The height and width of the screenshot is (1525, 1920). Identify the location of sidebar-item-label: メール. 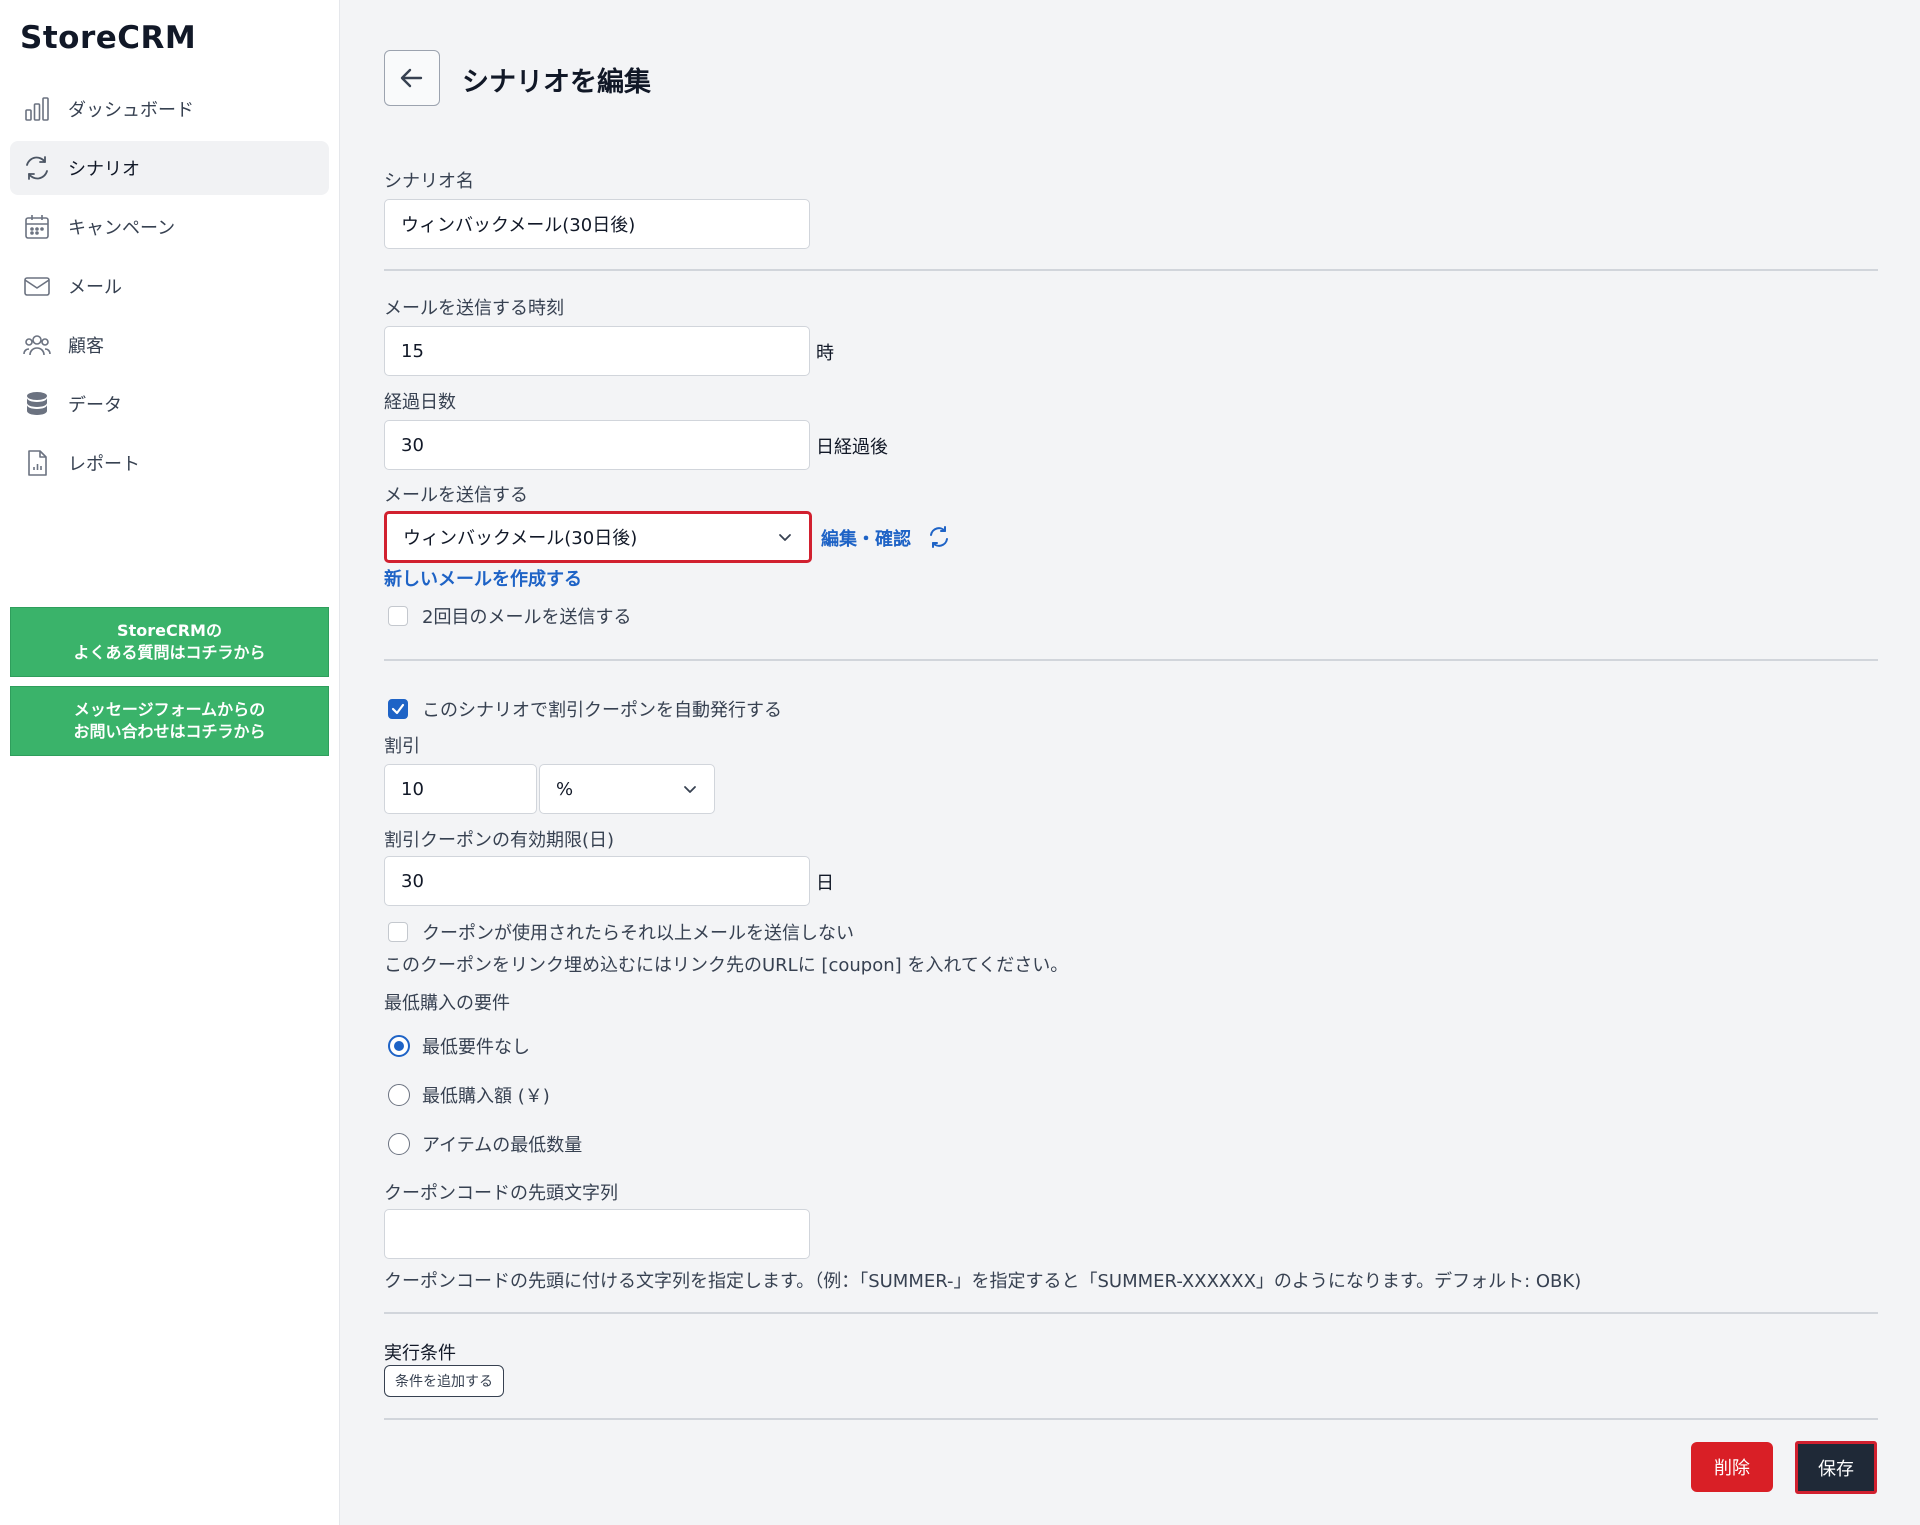
(95, 287).